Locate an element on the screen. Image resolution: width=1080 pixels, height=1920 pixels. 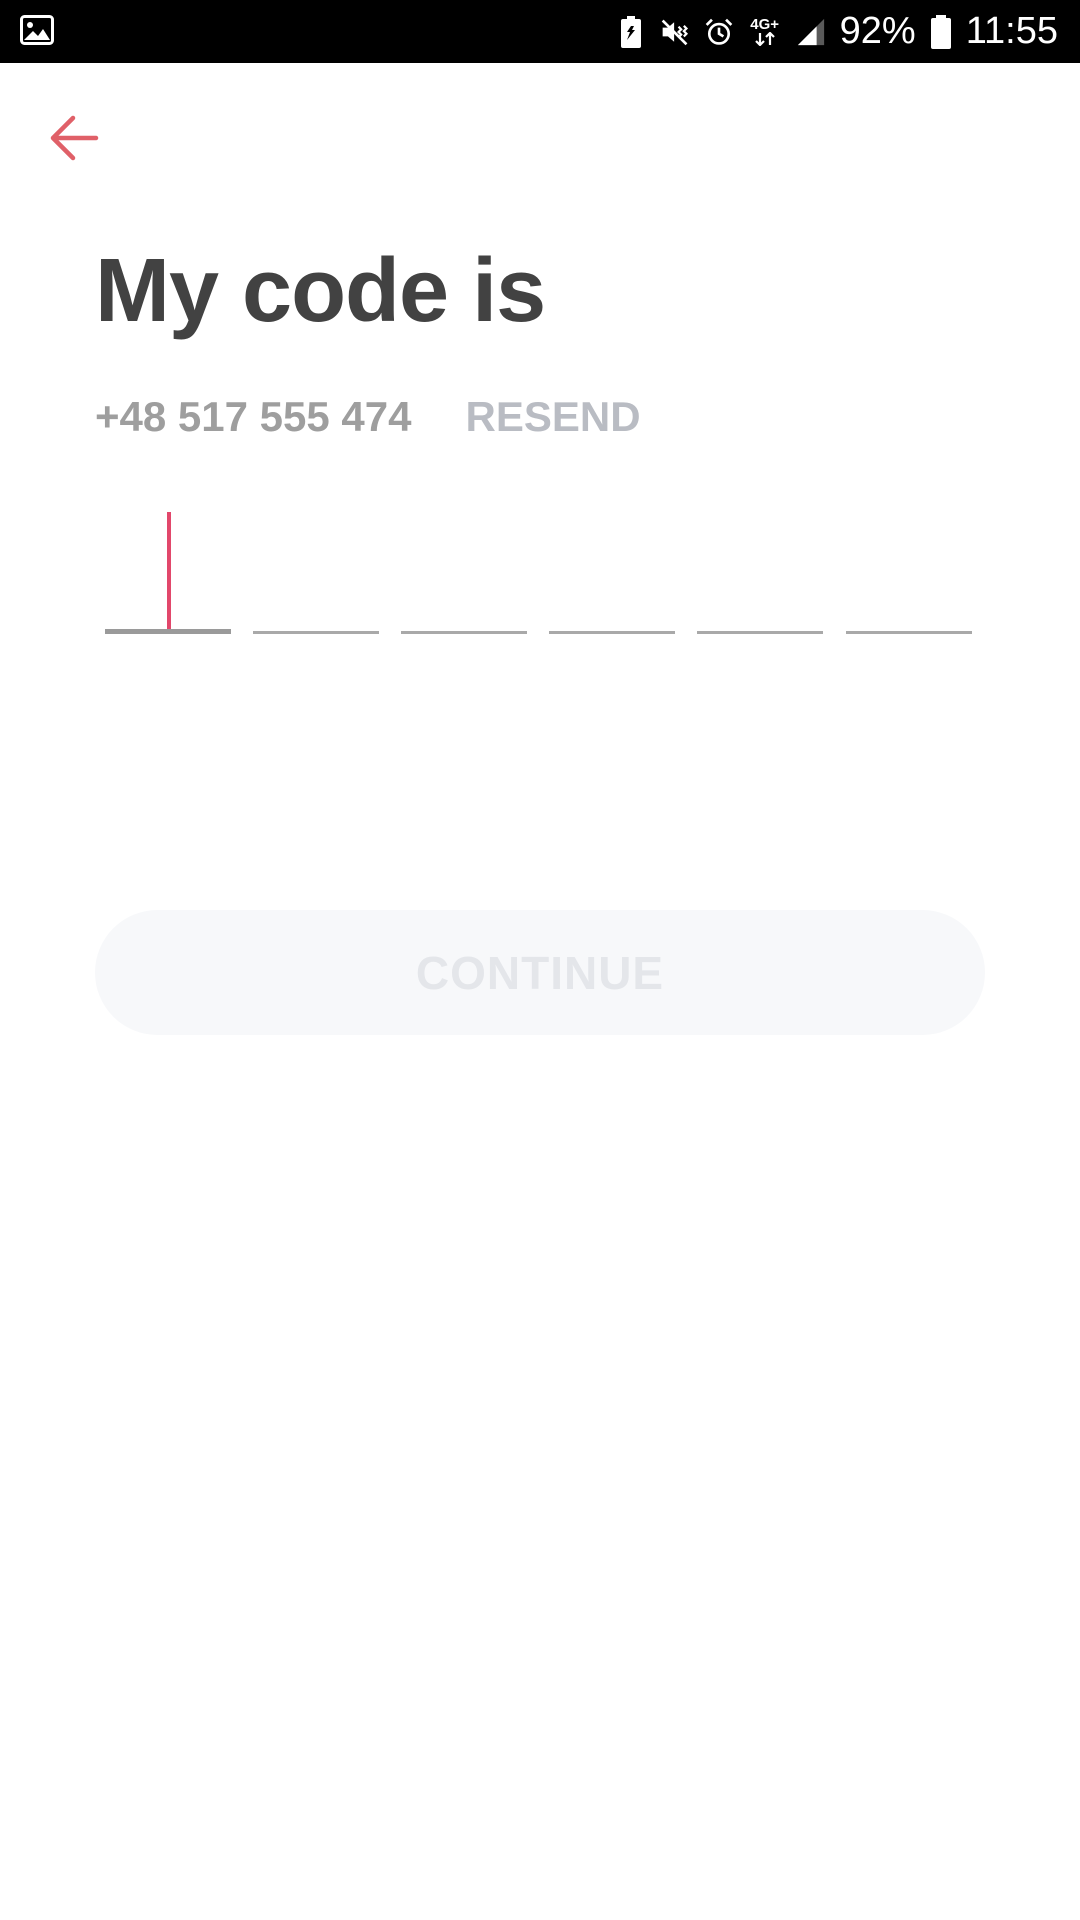
status-icons: 4G+ 92% 11:55 is located at coordinates (837, 31).